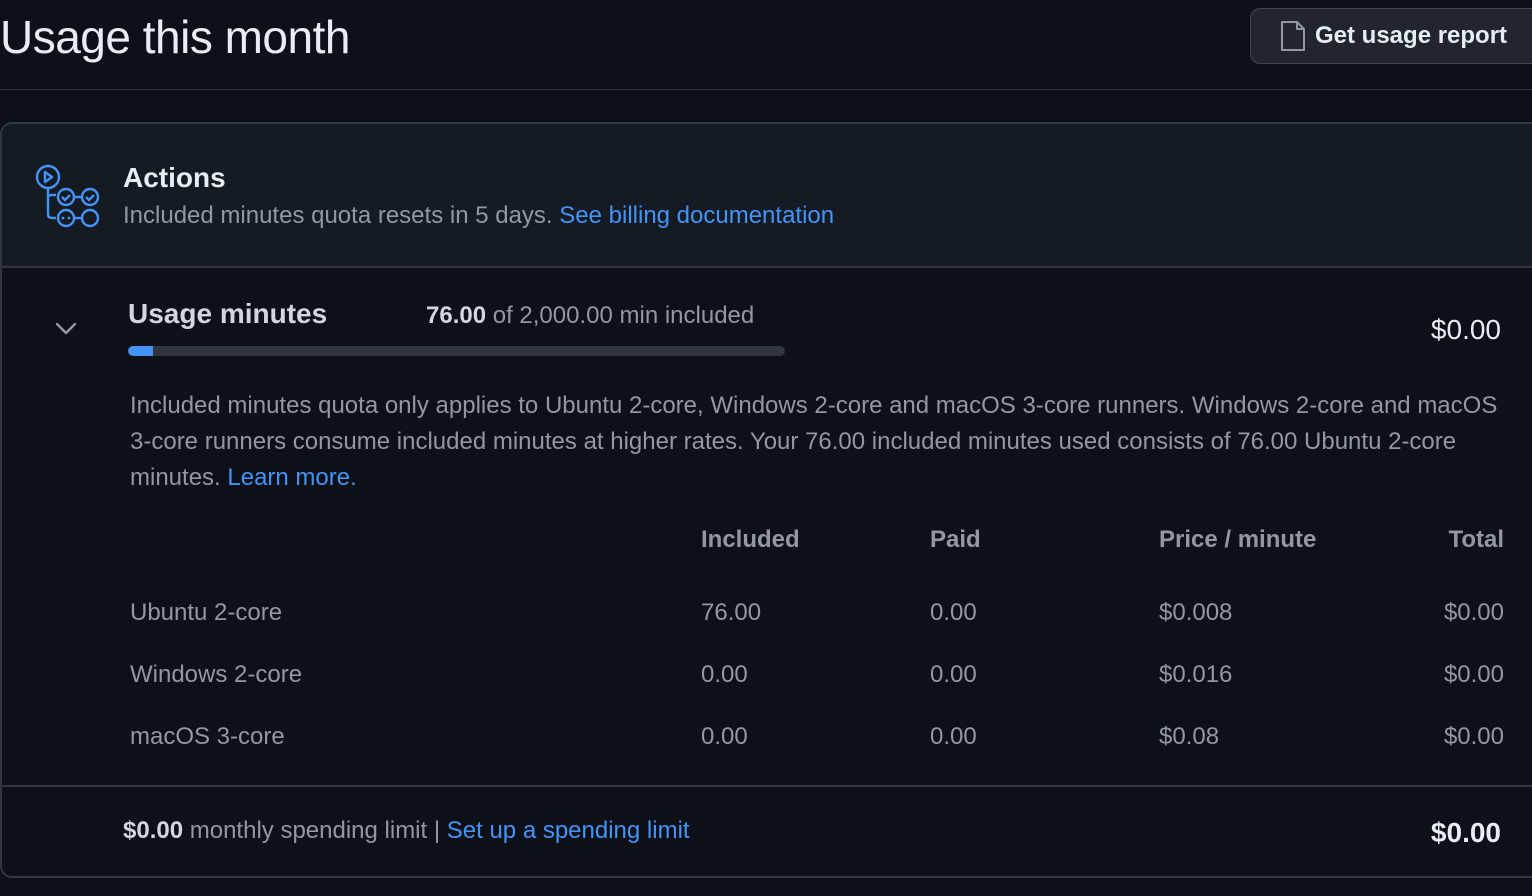  What do you see at coordinates (66, 328) in the screenshot?
I see `chevron-down-icon` at bounding box center [66, 328].